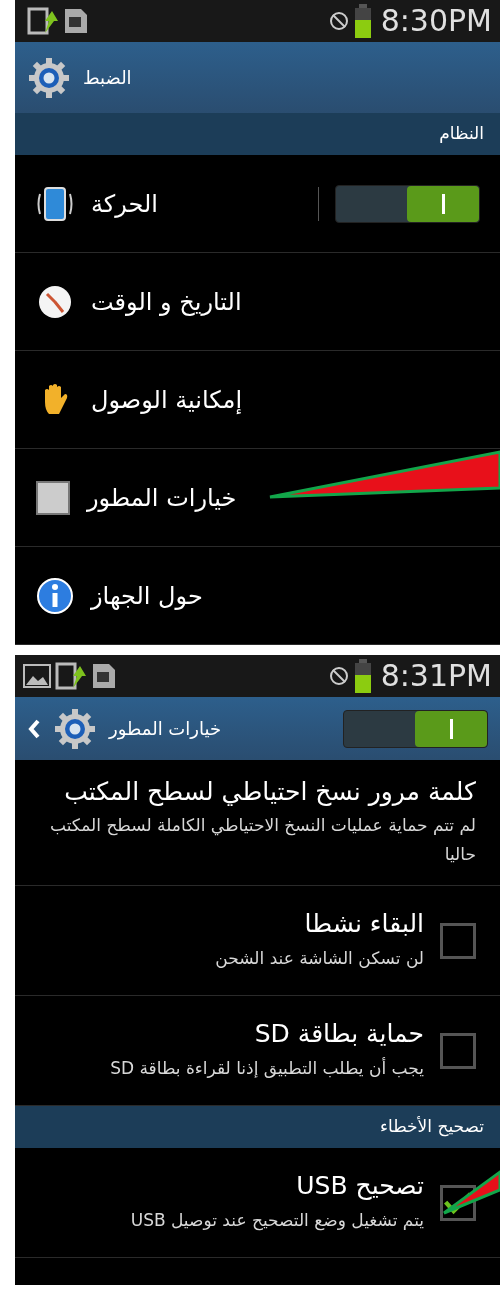 This screenshot has width=500, height=1289. What do you see at coordinates (436, 676) in the screenshot?
I see `status-time: 8:31PM` at bounding box center [436, 676].